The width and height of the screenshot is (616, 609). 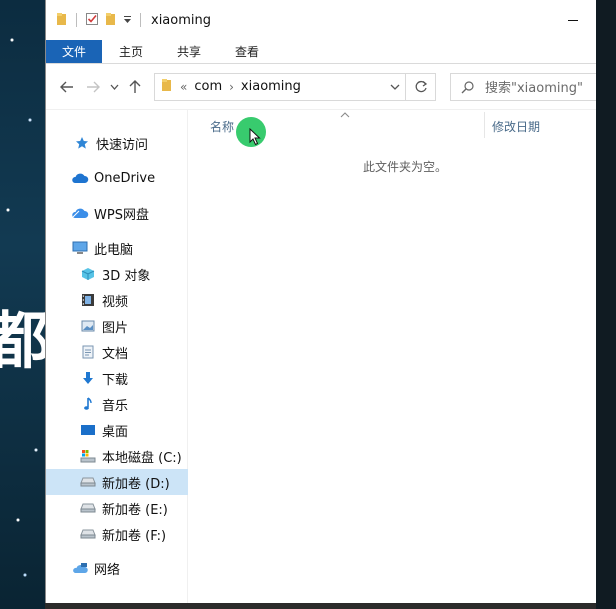 What do you see at coordinates (122, 145) in the screenshot?
I see `nav-item-label: 快速访问` at bounding box center [122, 145].